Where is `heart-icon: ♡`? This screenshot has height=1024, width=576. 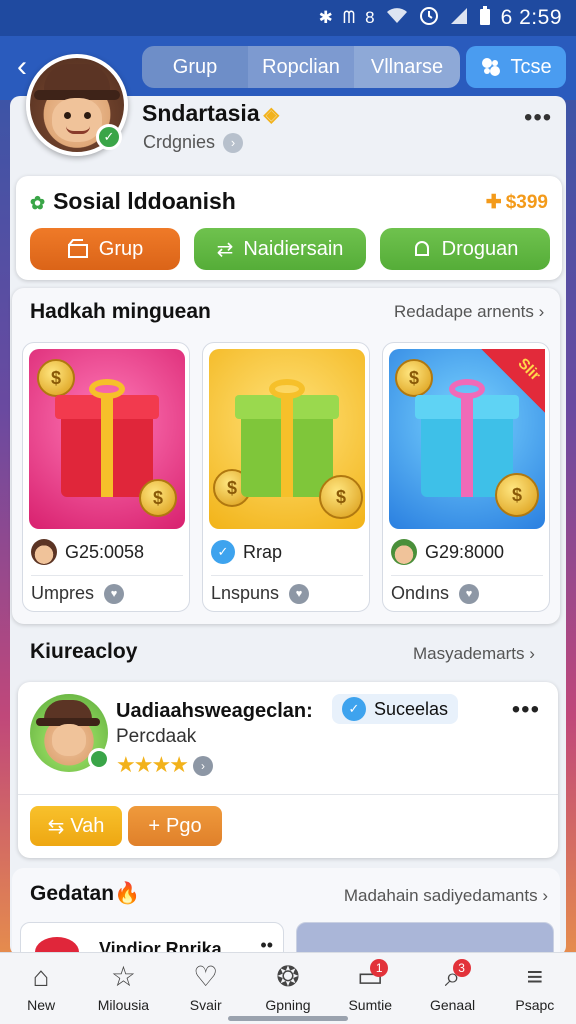
heart-icon: ♡ is located at coordinates (206, 976).